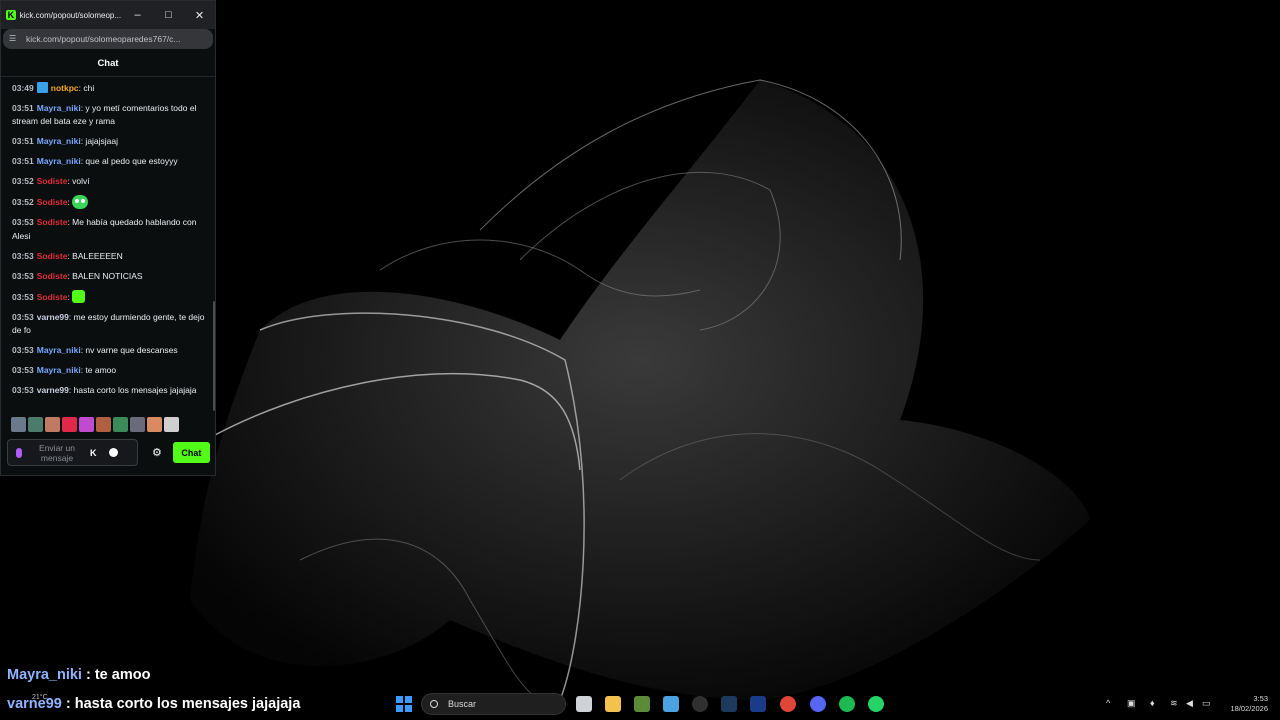 Image resolution: width=1280 pixels, height=720 pixels. I want to click on message-text: : BALEN NOTICIAS, so click(105, 275).